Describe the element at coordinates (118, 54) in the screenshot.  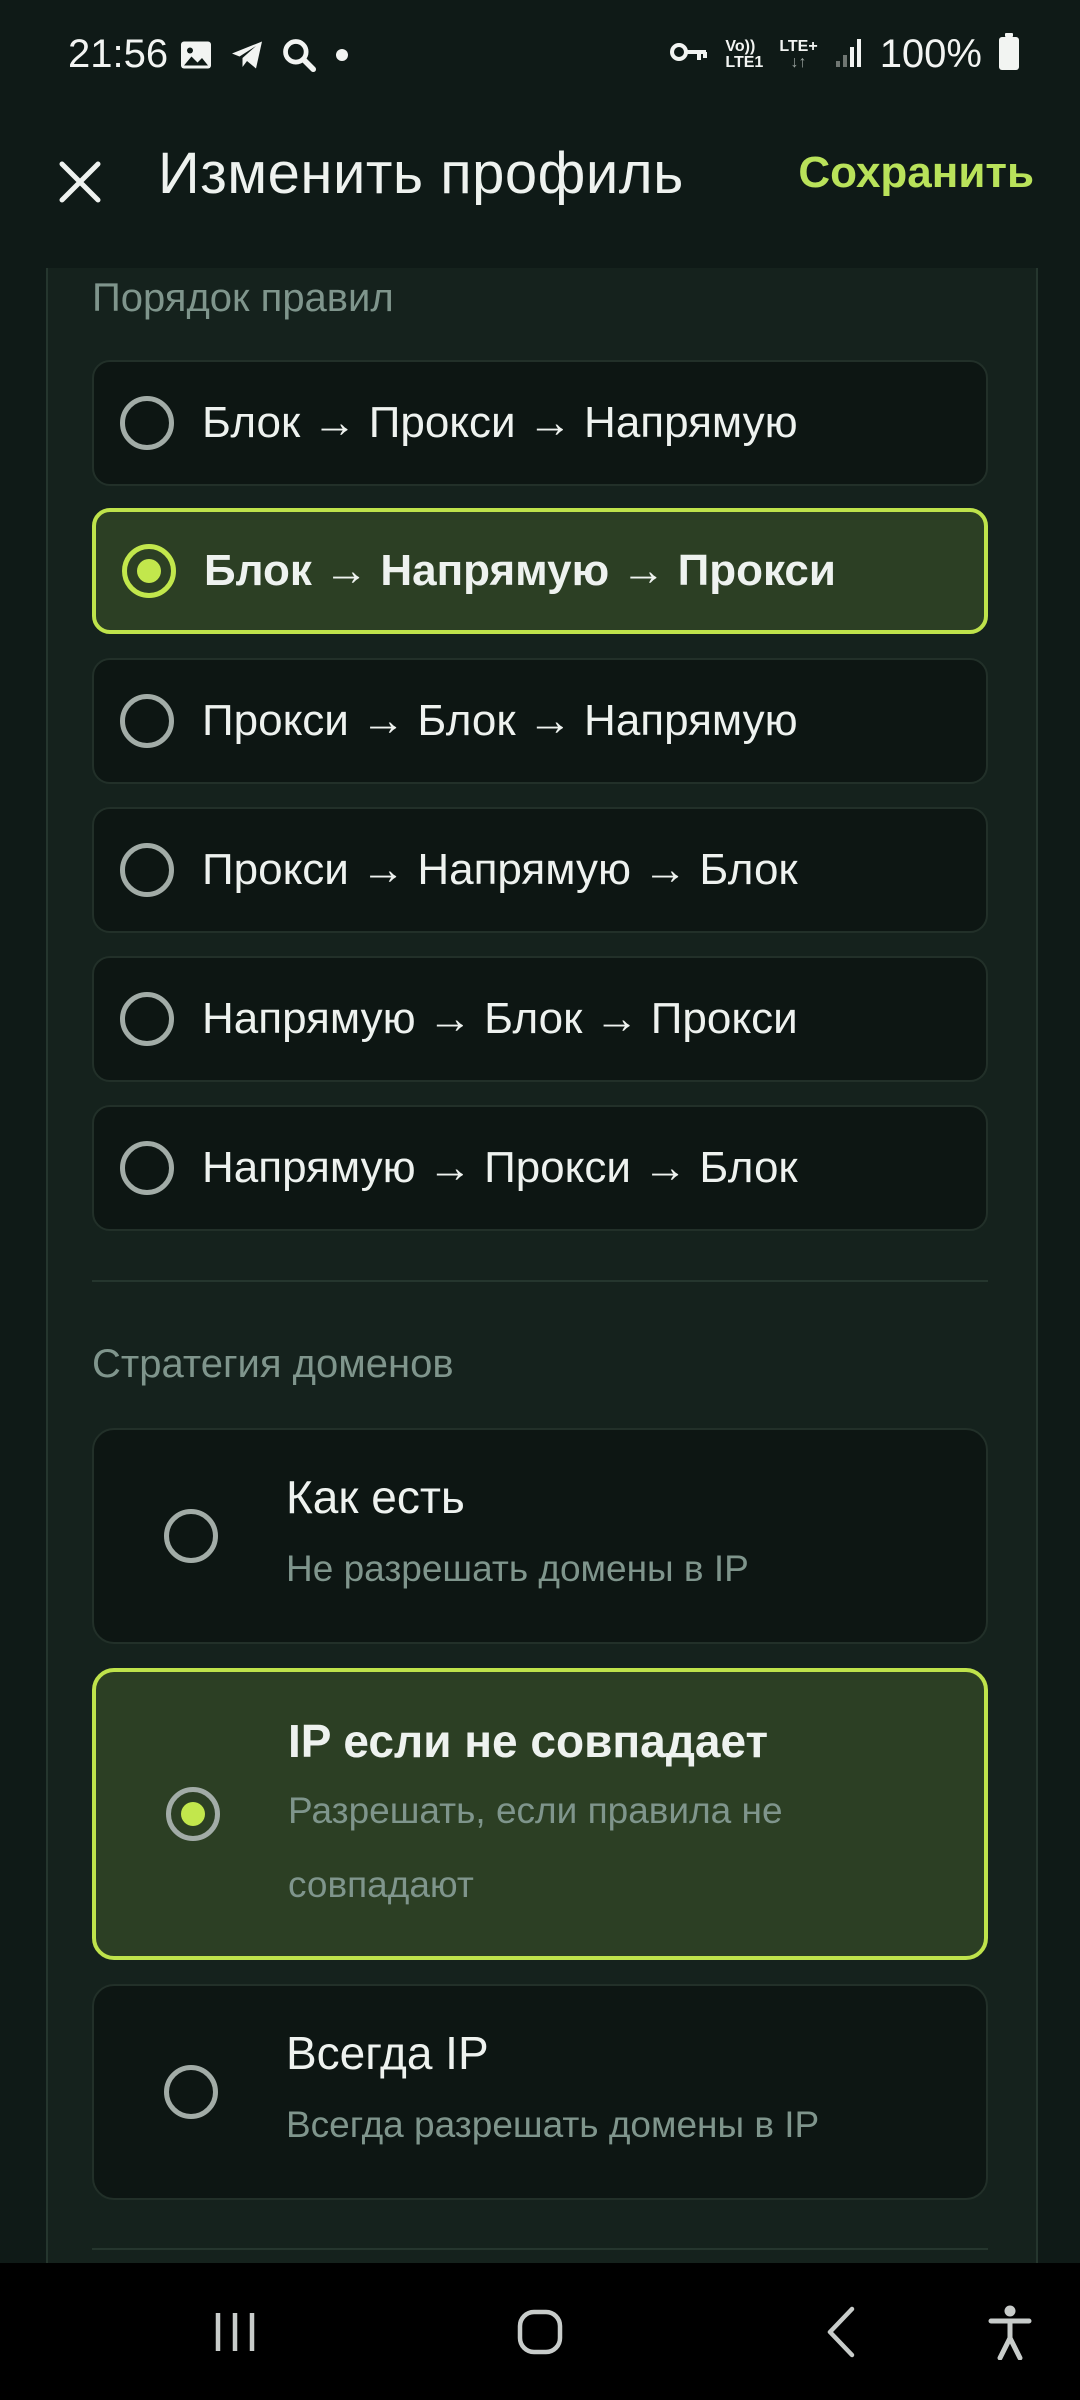
I see `status-time: 21:56` at that location.